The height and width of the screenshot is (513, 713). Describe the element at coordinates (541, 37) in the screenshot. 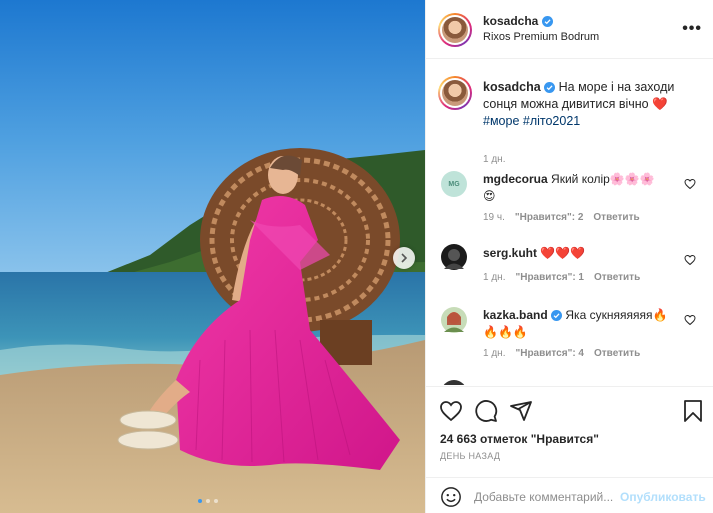

I see `post-location: Rixos Premium Bodrum` at that location.